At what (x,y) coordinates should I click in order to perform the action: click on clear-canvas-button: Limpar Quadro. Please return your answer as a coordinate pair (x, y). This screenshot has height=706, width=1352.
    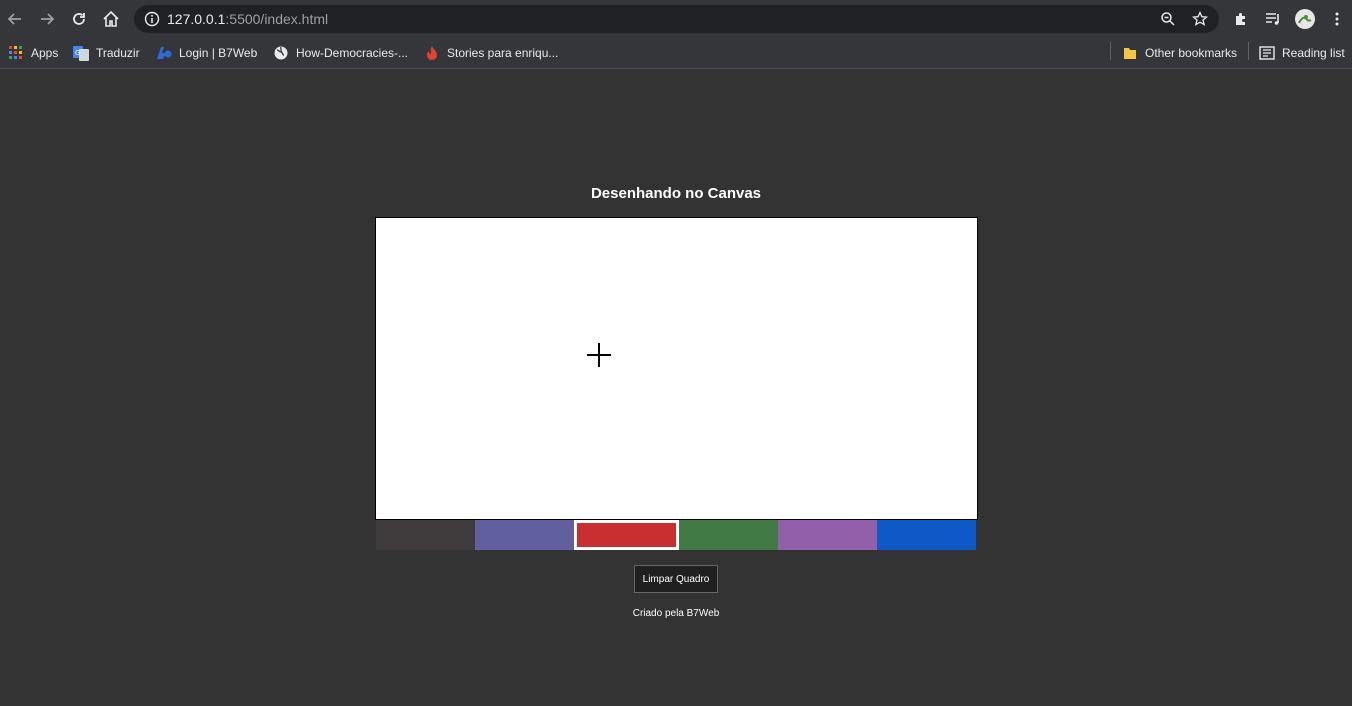
    Looking at the image, I should click on (676, 579).